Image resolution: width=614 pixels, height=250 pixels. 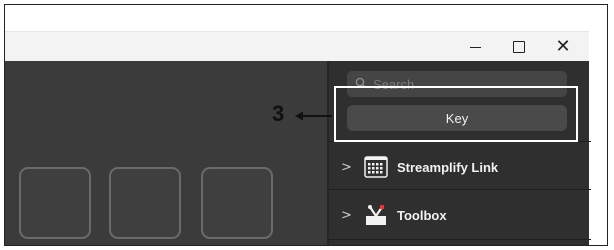 I want to click on maximize-button, so click(x=519, y=47).